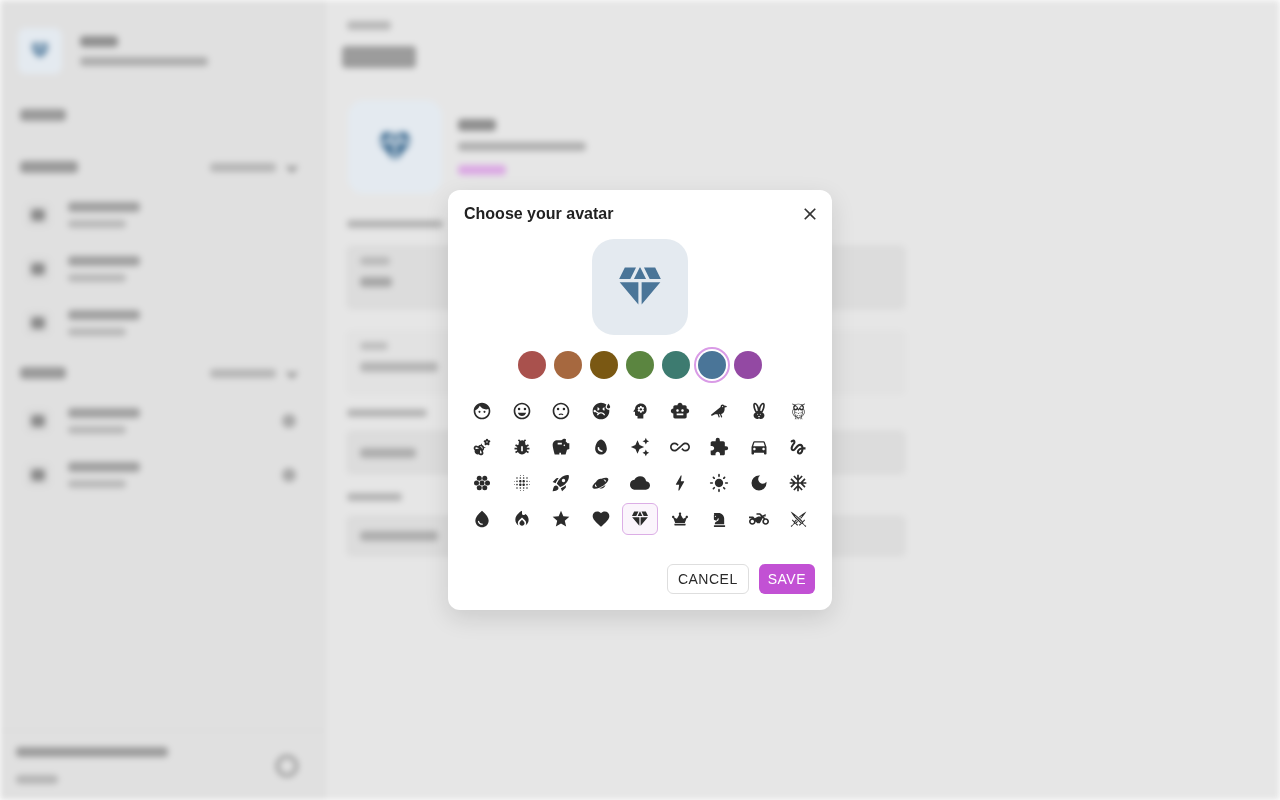  Describe the element at coordinates (600, 519) in the screenshot. I see `heart-icon` at that location.